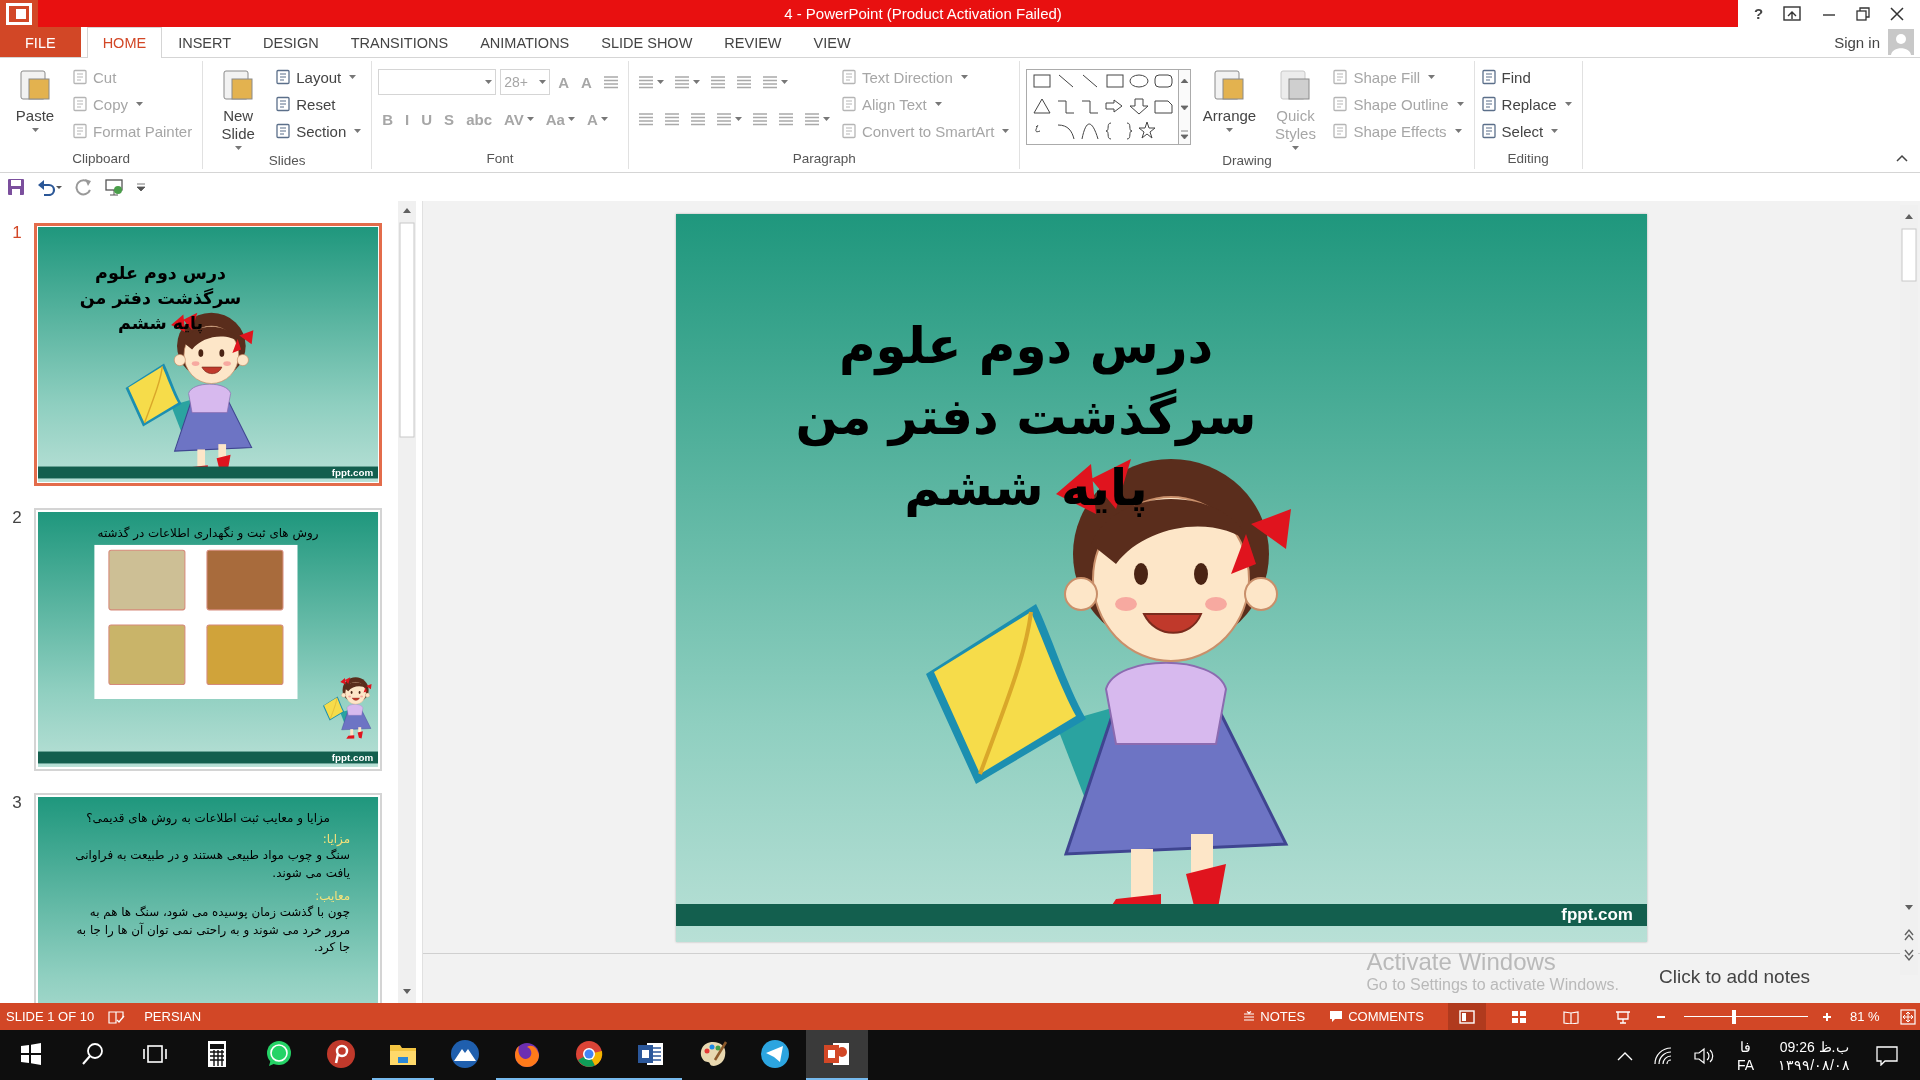 The width and height of the screenshot is (1920, 1080). What do you see at coordinates (1571, 1016) in the screenshot?
I see `reading-view-icon` at bounding box center [1571, 1016].